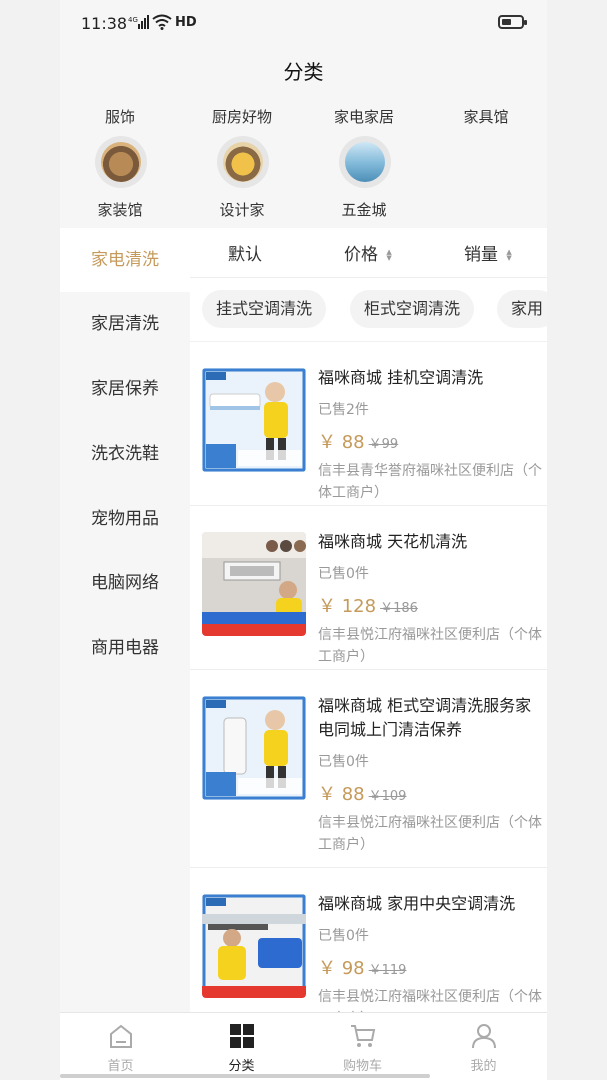  What do you see at coordinates (121, 1036) in the screenshot?
I see `home-icon` at bounding box center [121, 1036].